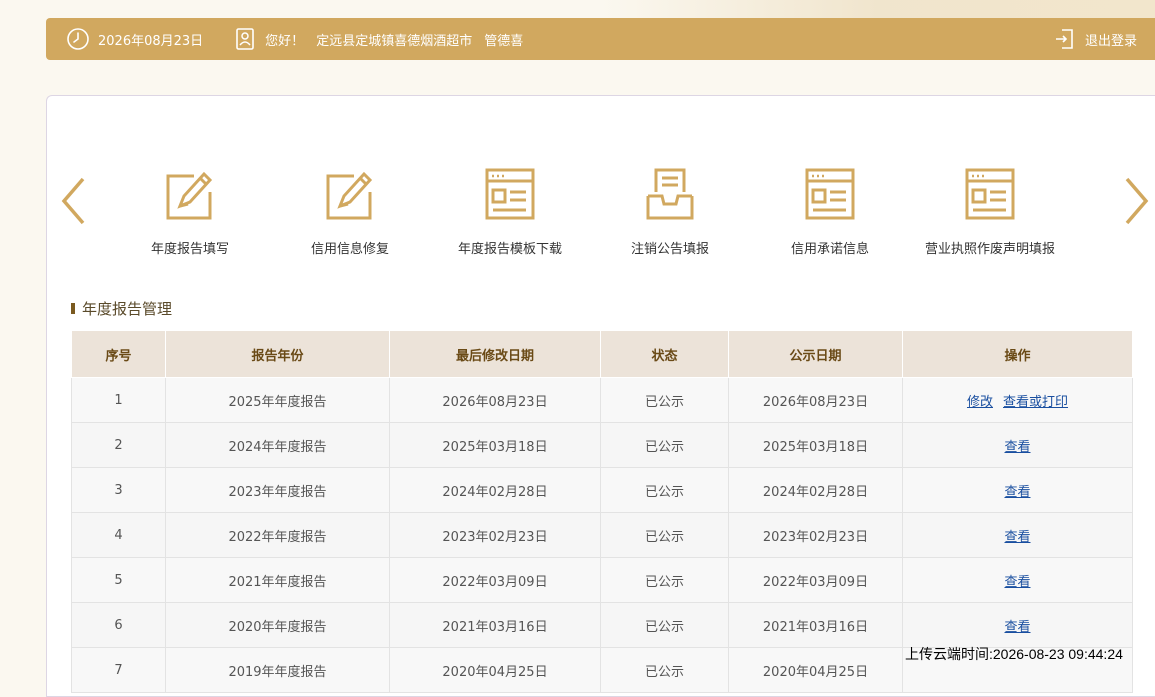  I want to click on greeting-text: 您好！, so click(285, 41).